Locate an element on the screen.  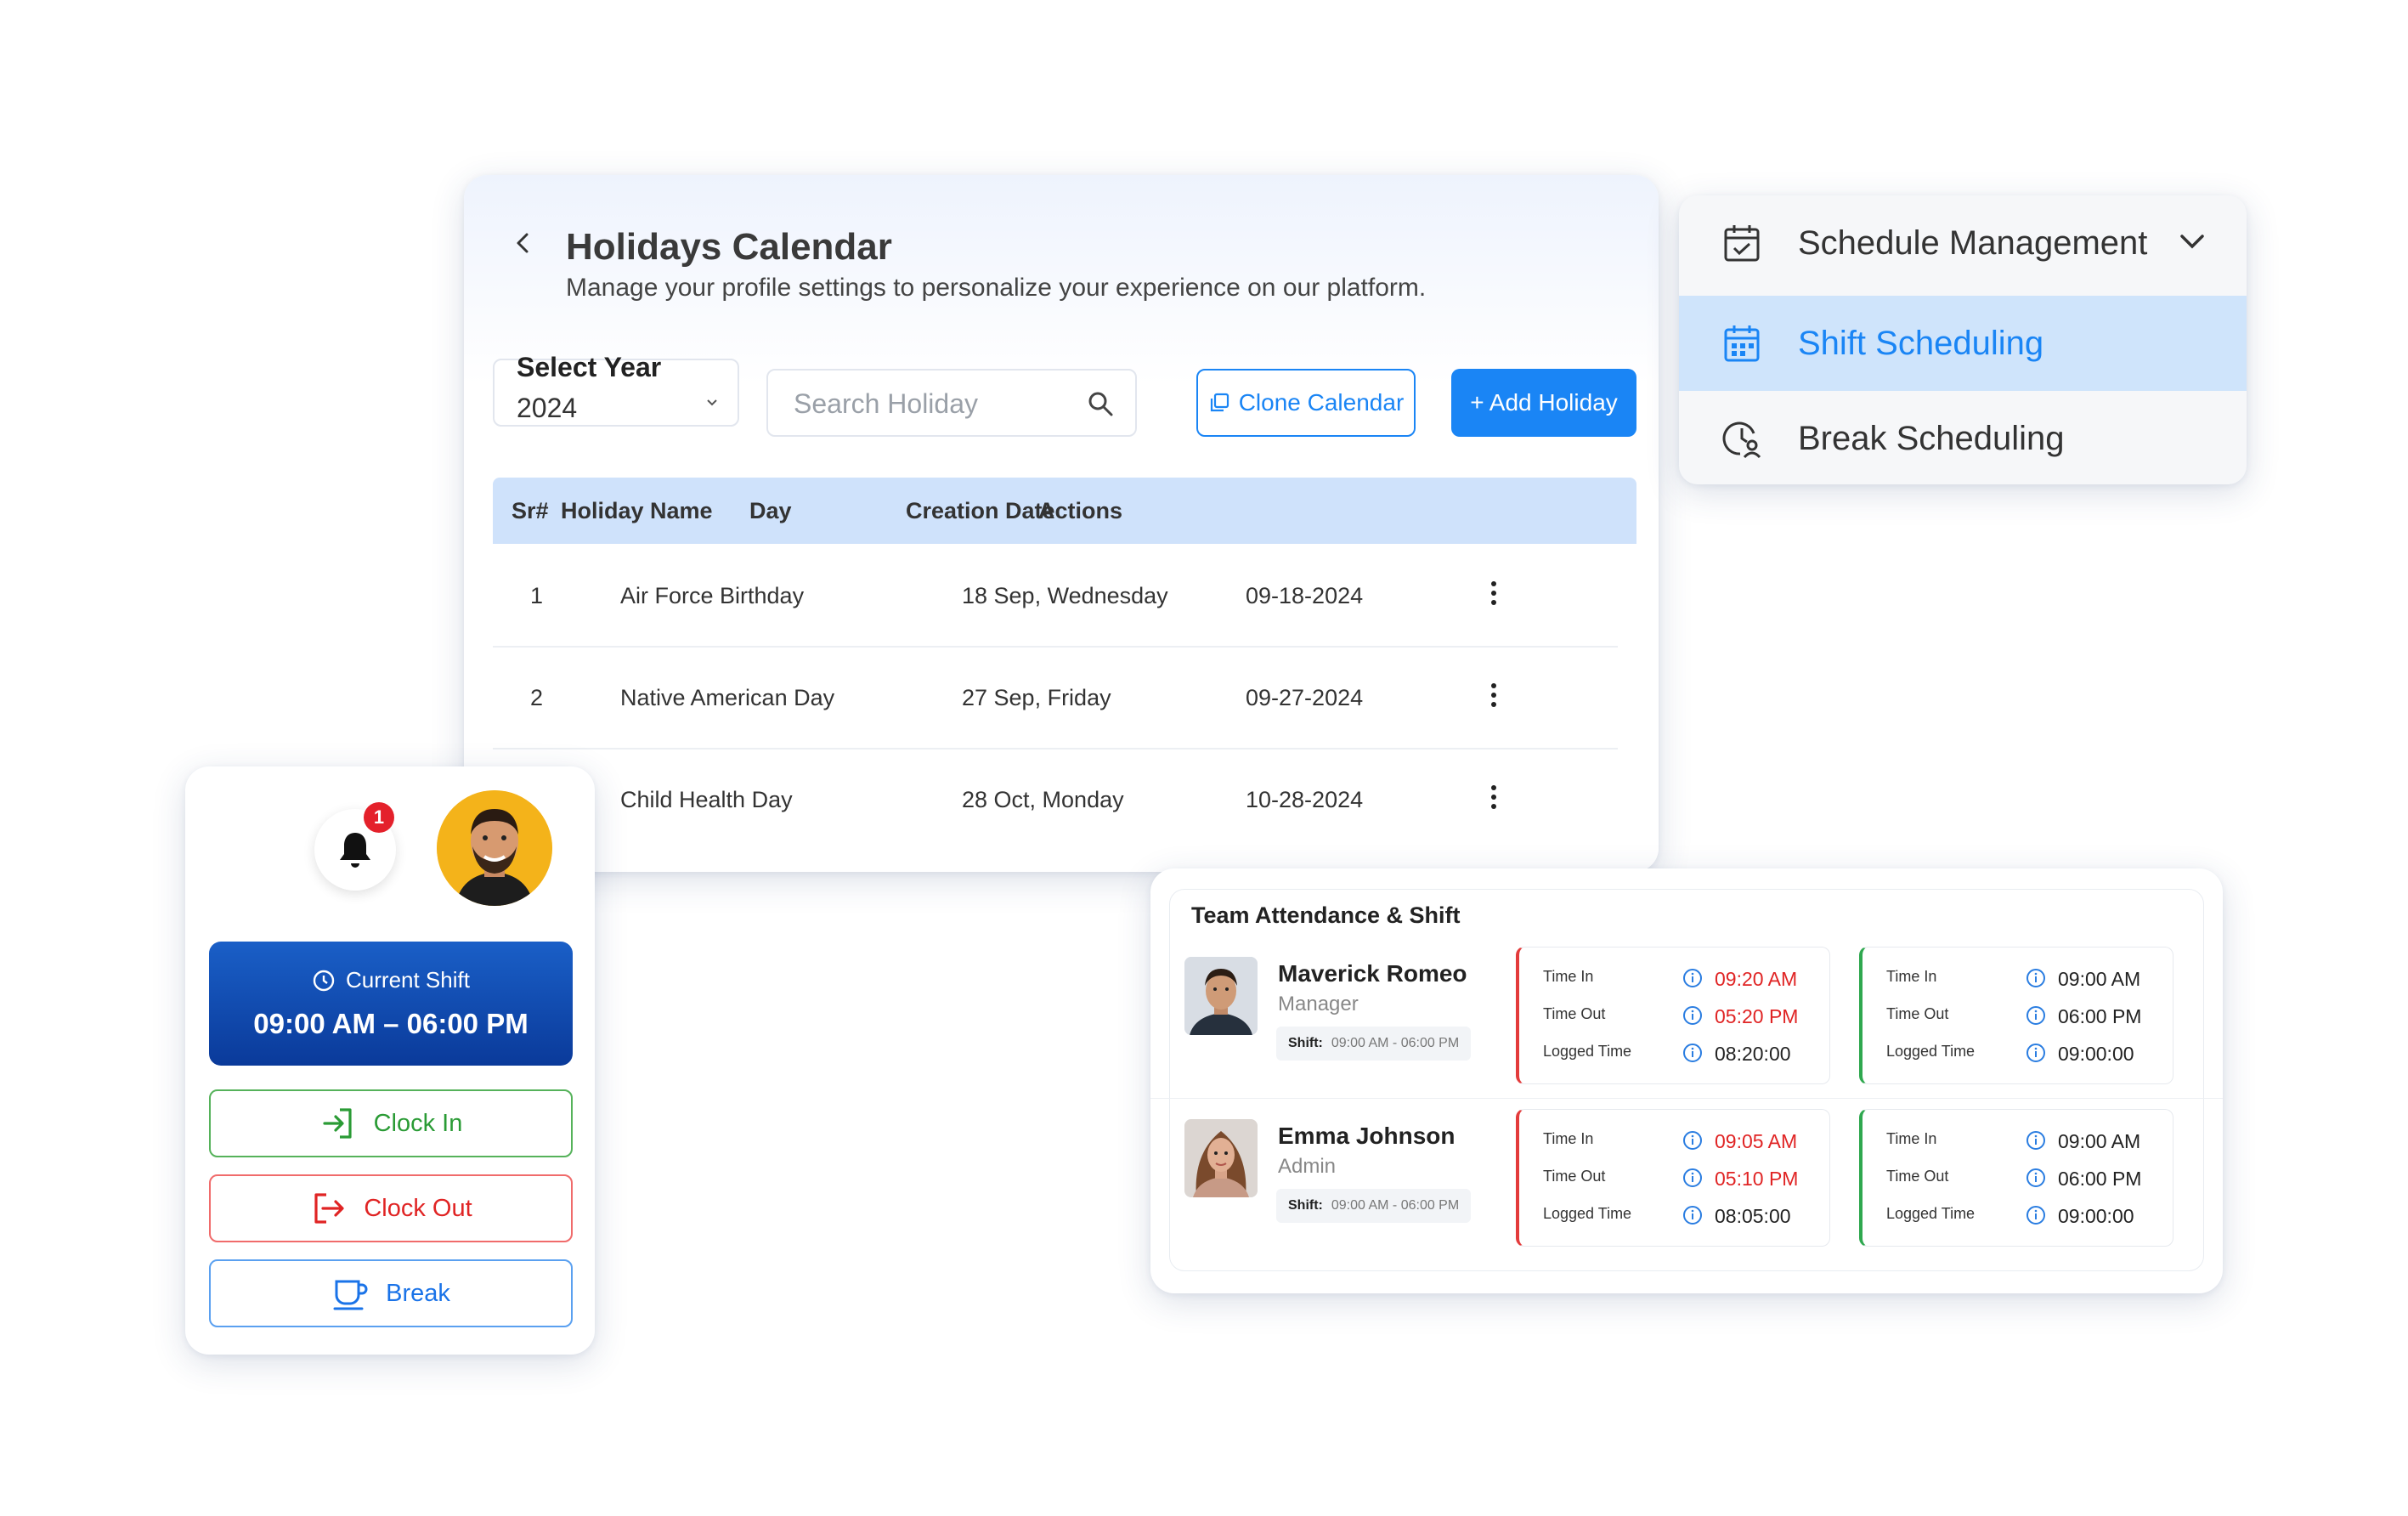
page-title: Holidays Calendar is located at coordinates (729, 247).